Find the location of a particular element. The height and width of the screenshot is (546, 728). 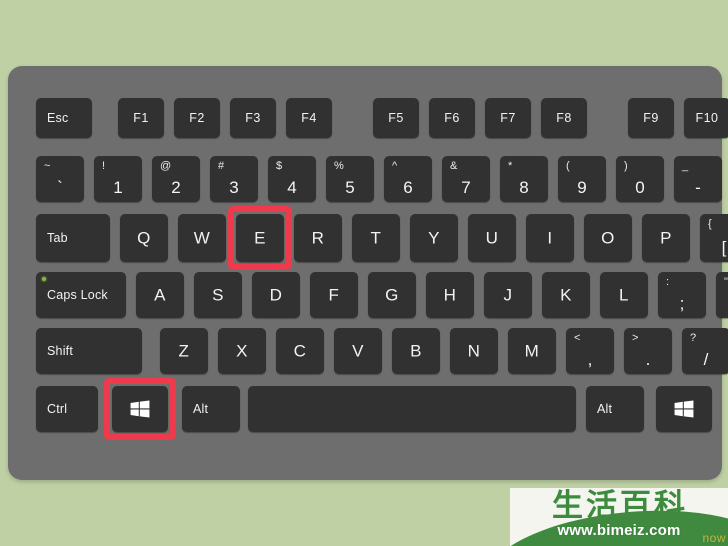

key-y-label: Y is located at coordinates (434, 238).